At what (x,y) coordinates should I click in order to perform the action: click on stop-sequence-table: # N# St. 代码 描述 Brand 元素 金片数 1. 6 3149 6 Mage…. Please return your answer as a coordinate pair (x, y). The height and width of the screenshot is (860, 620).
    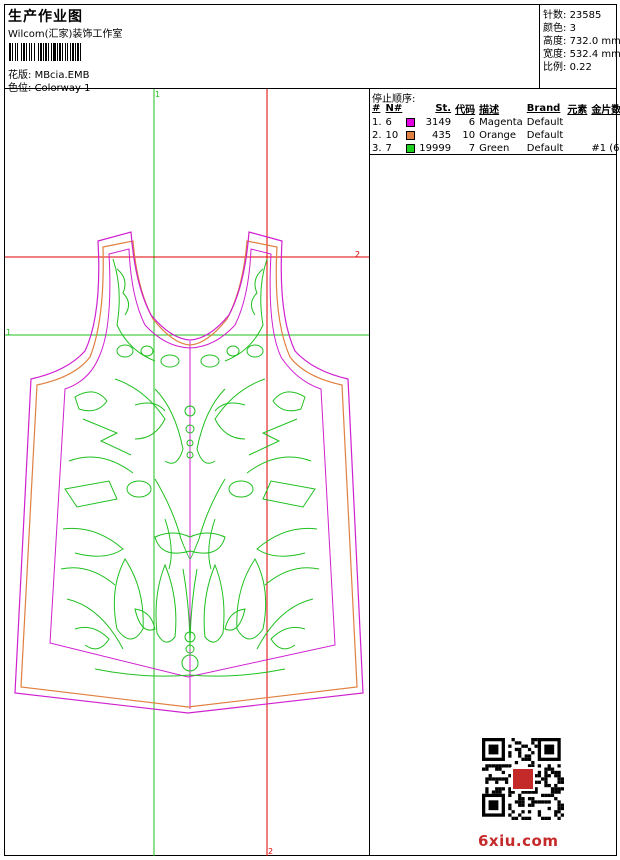
    Looking at the image, I should click on (495, 128).